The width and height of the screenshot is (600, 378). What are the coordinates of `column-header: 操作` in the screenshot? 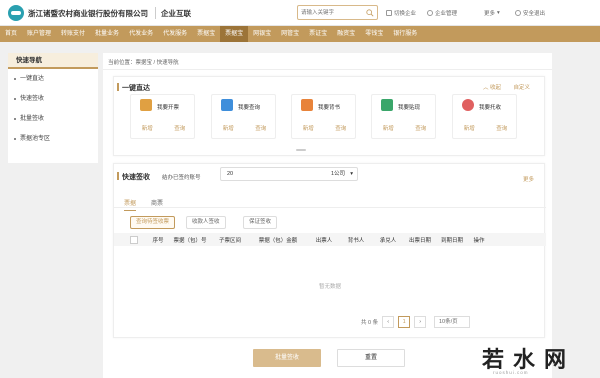 It's located at (479, 240).